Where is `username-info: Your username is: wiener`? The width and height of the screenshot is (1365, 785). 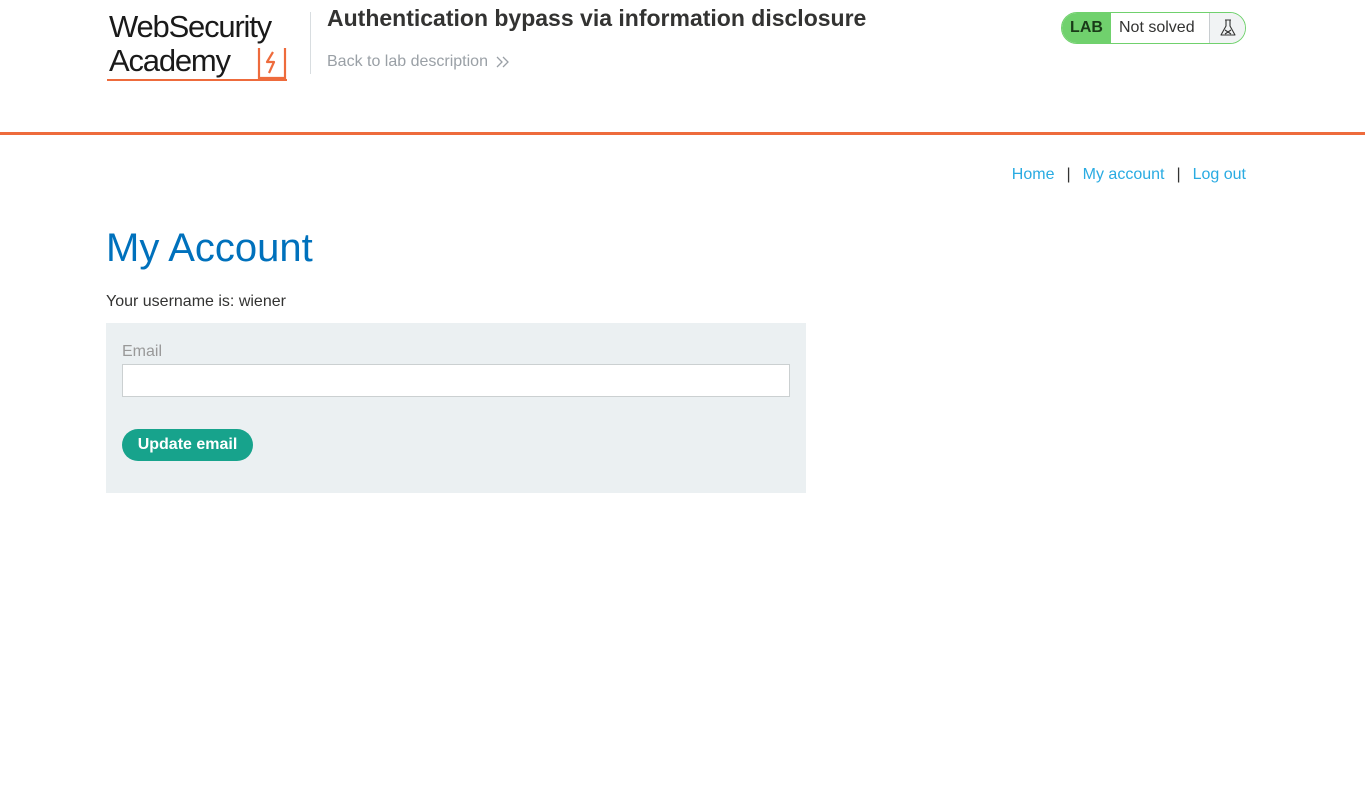
username-info: Your username is: wiener is located at coordinates (196, 301).